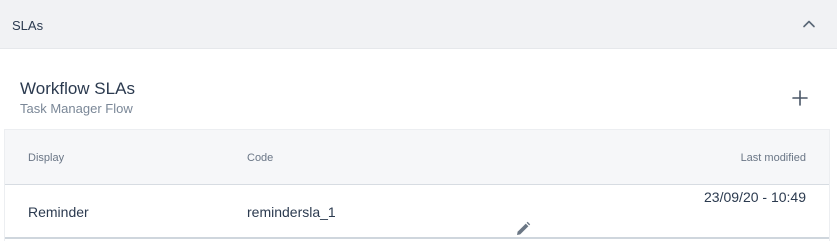 Image resolution: width=837 pixels, height=244 pixels. What do you see at coordinates (58, 212) in the screenshot?
I see `row-display-cell: Reminder` at bounding box center [58, 212].